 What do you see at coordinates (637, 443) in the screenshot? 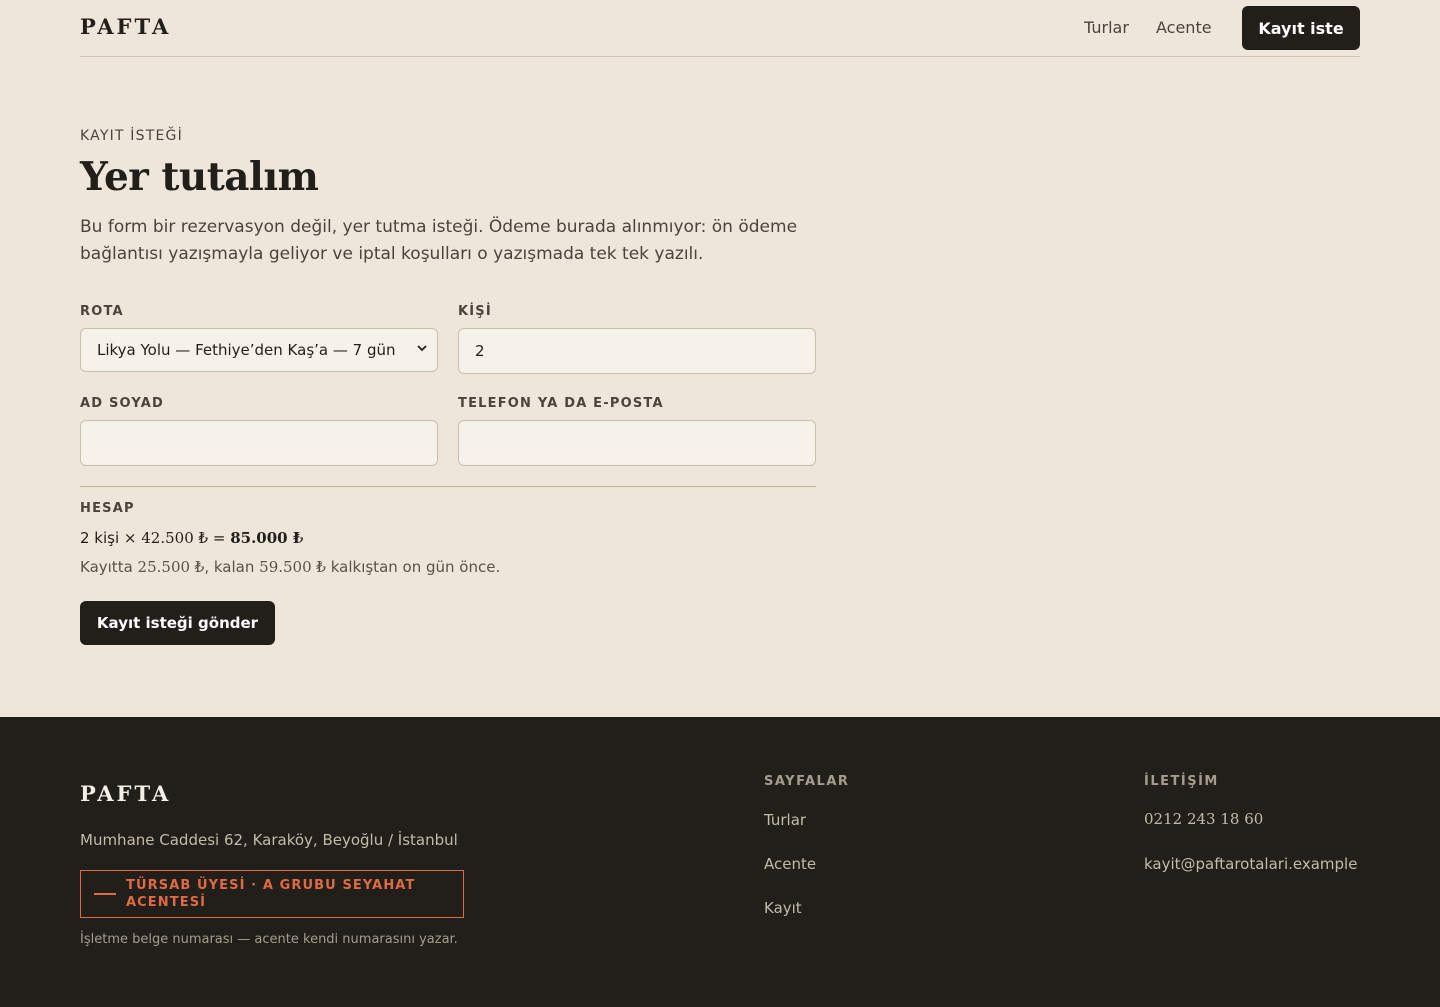
I see `contact-input` at bounding box center [637, 443].